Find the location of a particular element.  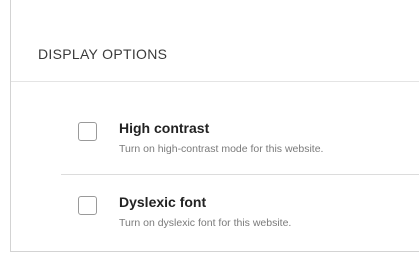

dyslexic-font-description: Turn on dyslexic font for this website. is located at coordinates (205, 223).